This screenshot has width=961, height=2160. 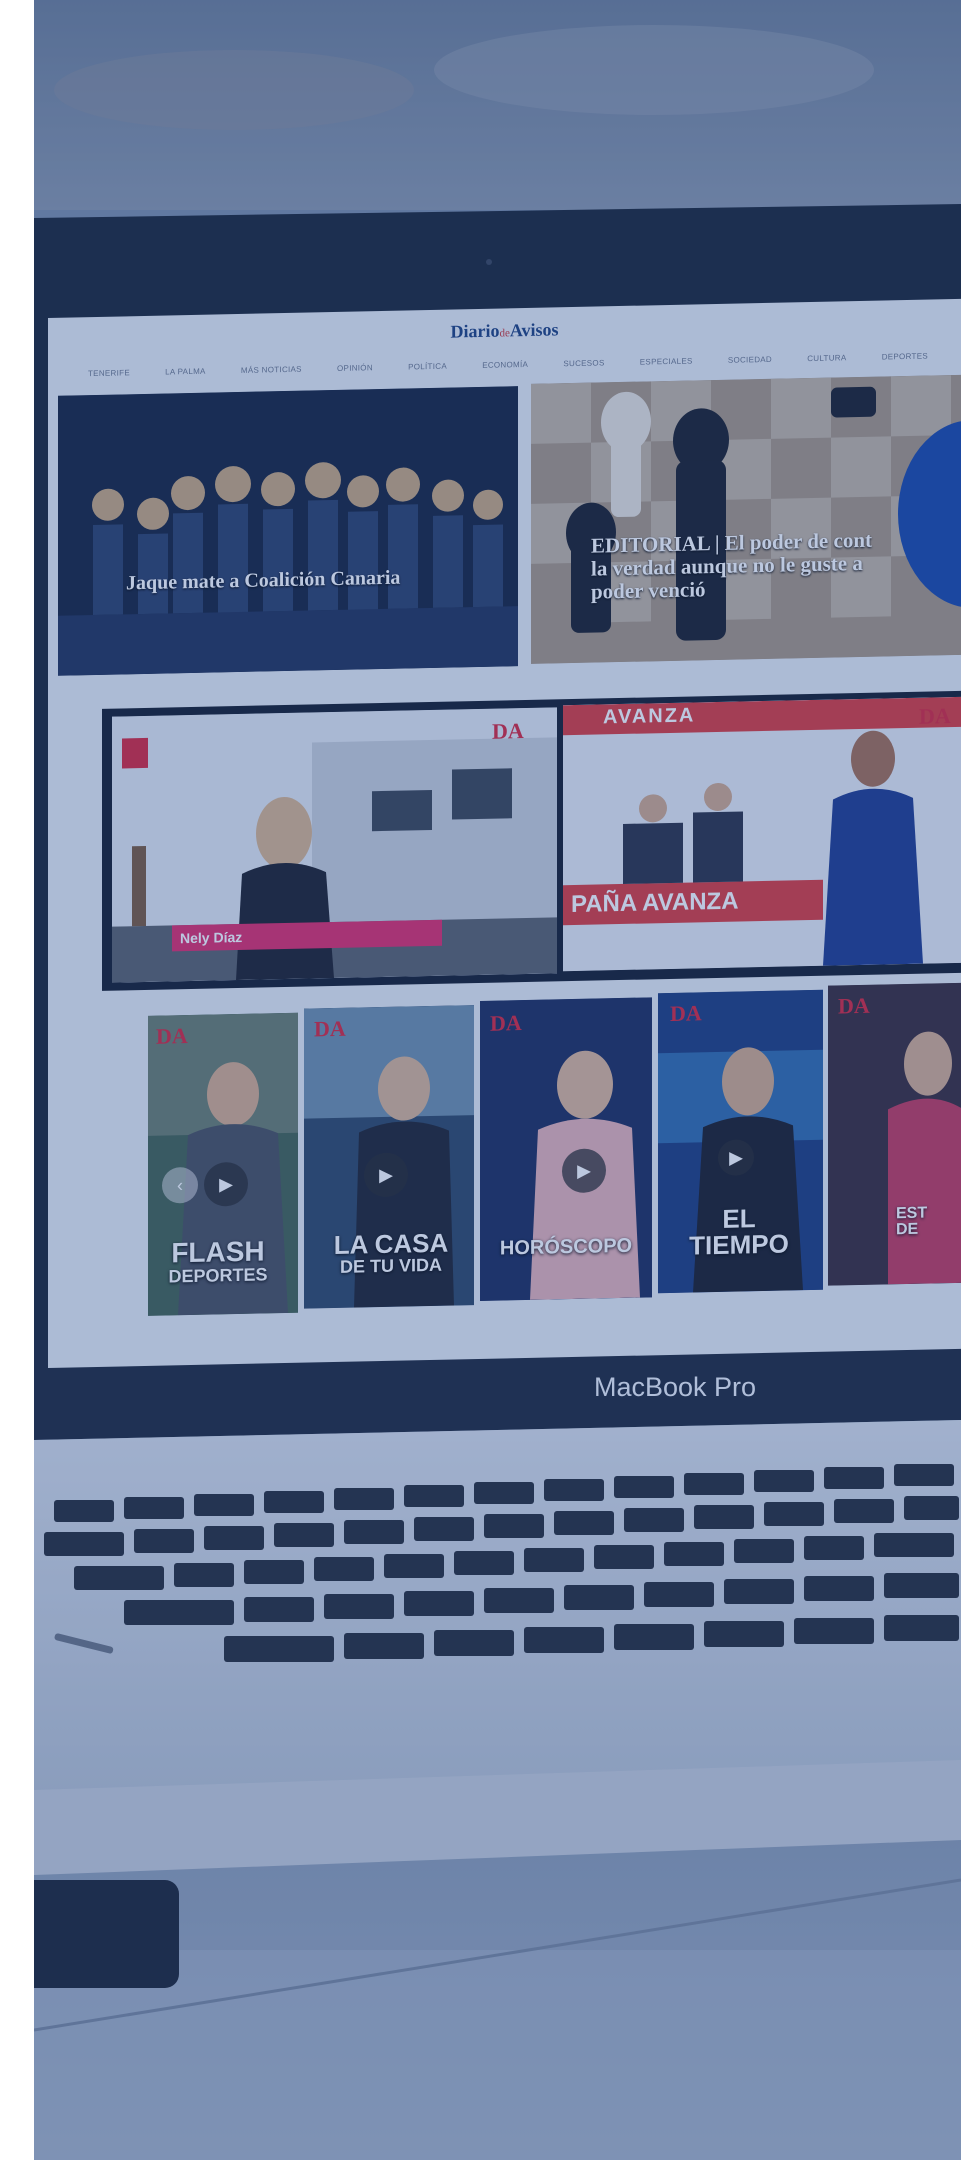 I want to click on chessboard-image, so click(x=746, y=519).